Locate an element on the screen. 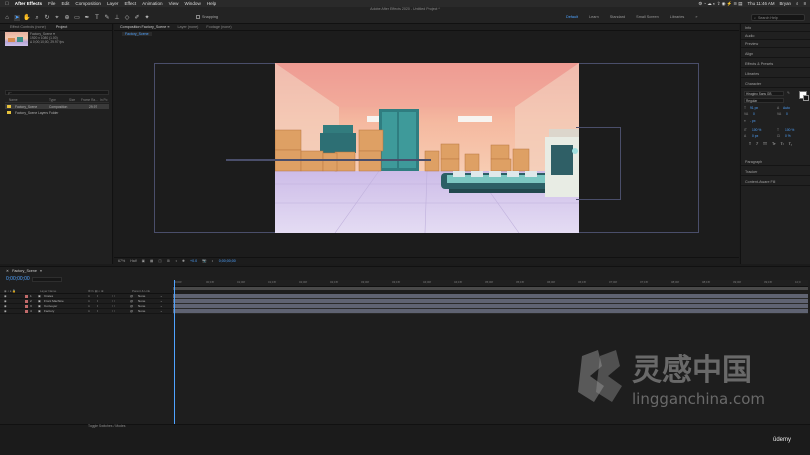 The height and width of the screenshot is (455, 810). menu-window: Window is located at coordinates (192, 3).